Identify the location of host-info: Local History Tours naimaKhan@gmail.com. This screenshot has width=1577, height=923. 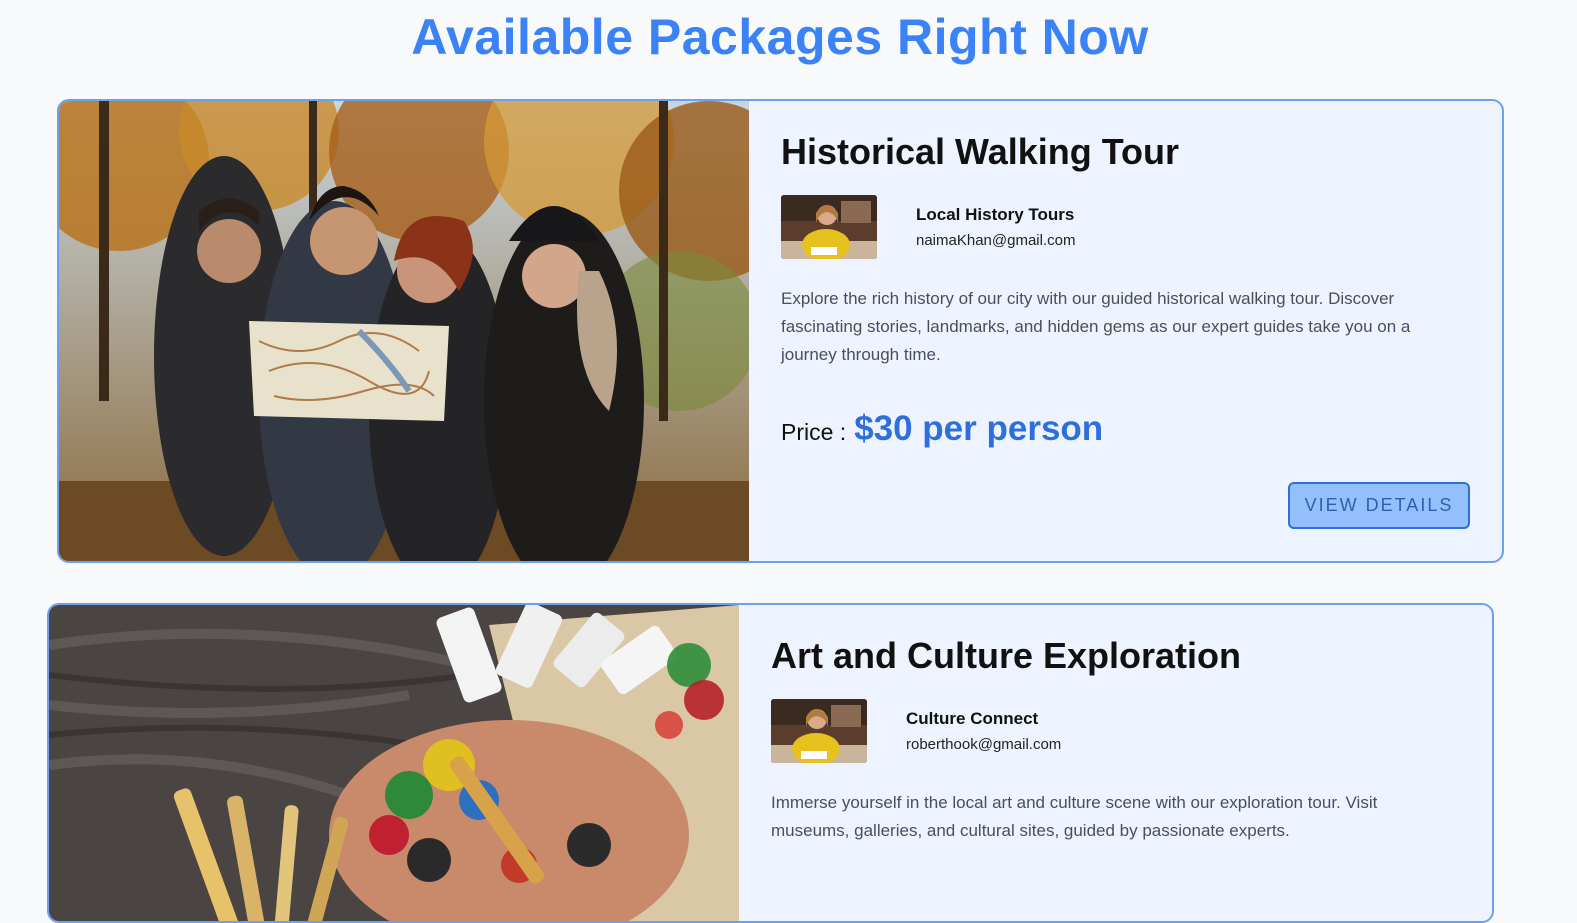
(1125, 227).